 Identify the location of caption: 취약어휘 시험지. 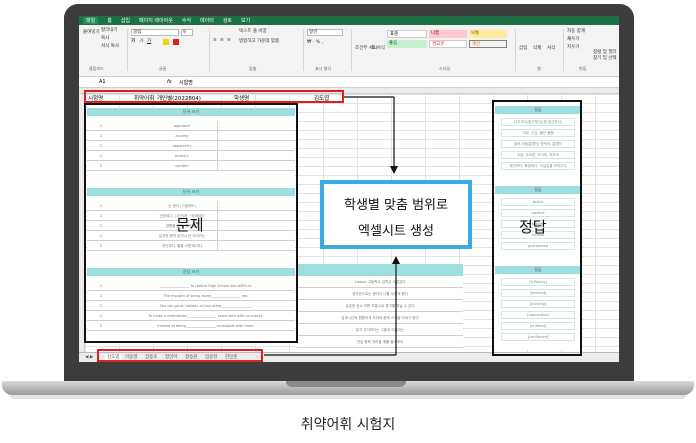
(348, 425).